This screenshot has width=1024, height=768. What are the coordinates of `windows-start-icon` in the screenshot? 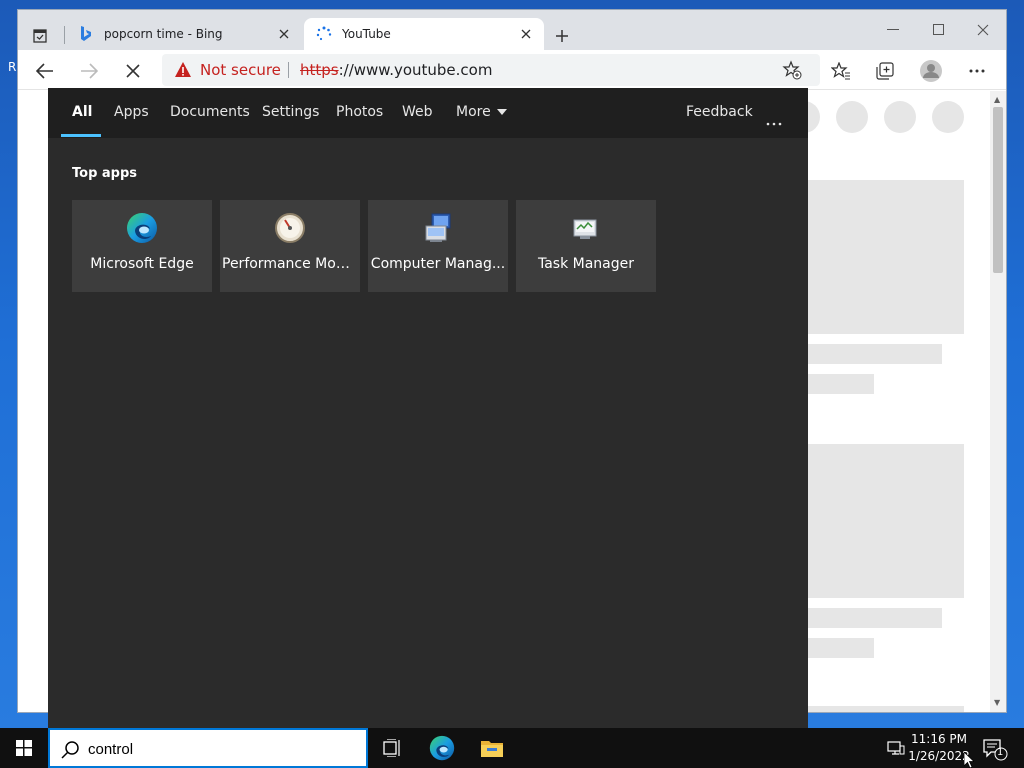 It's located at (24, 748).